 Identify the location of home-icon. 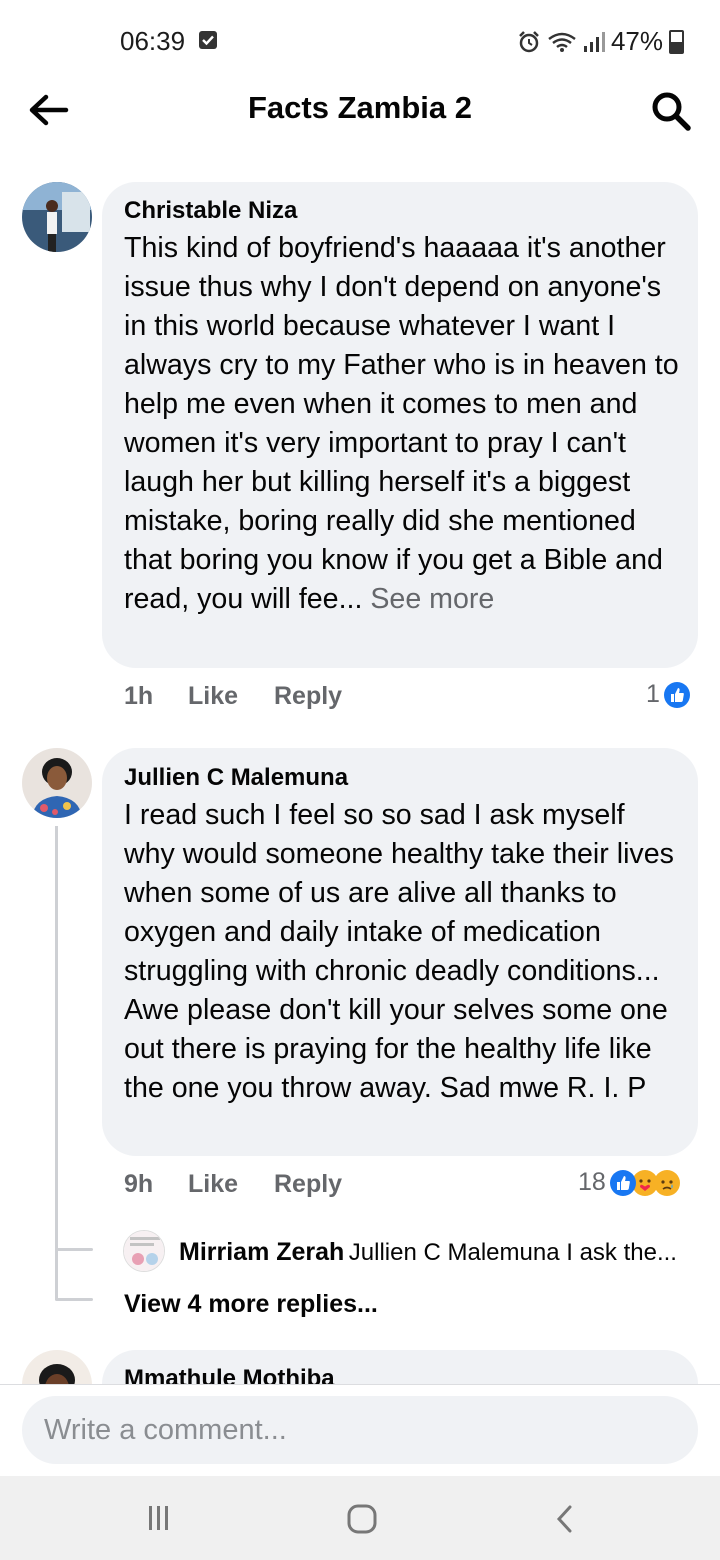
(362, 1519).